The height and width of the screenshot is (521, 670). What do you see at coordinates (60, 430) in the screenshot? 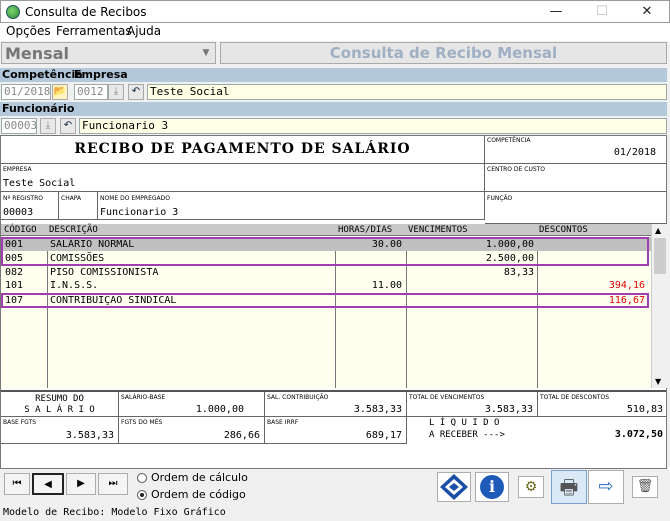
I see `base-fgts-cell: BASE FGTS 3.583,33` at bounding box center [60, 430].